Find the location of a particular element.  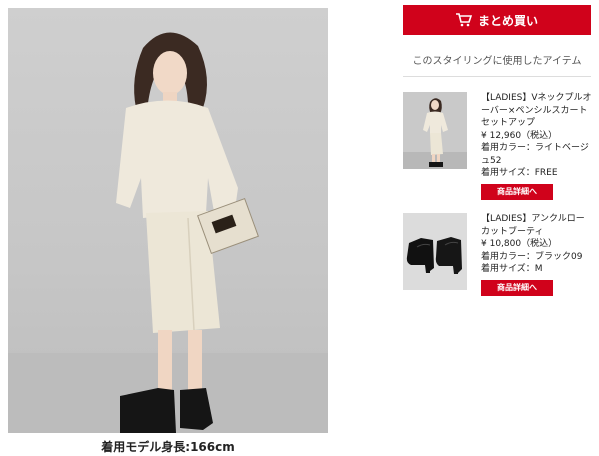

item-size: 着用サイズ：M is located at coordinates (512, 269).